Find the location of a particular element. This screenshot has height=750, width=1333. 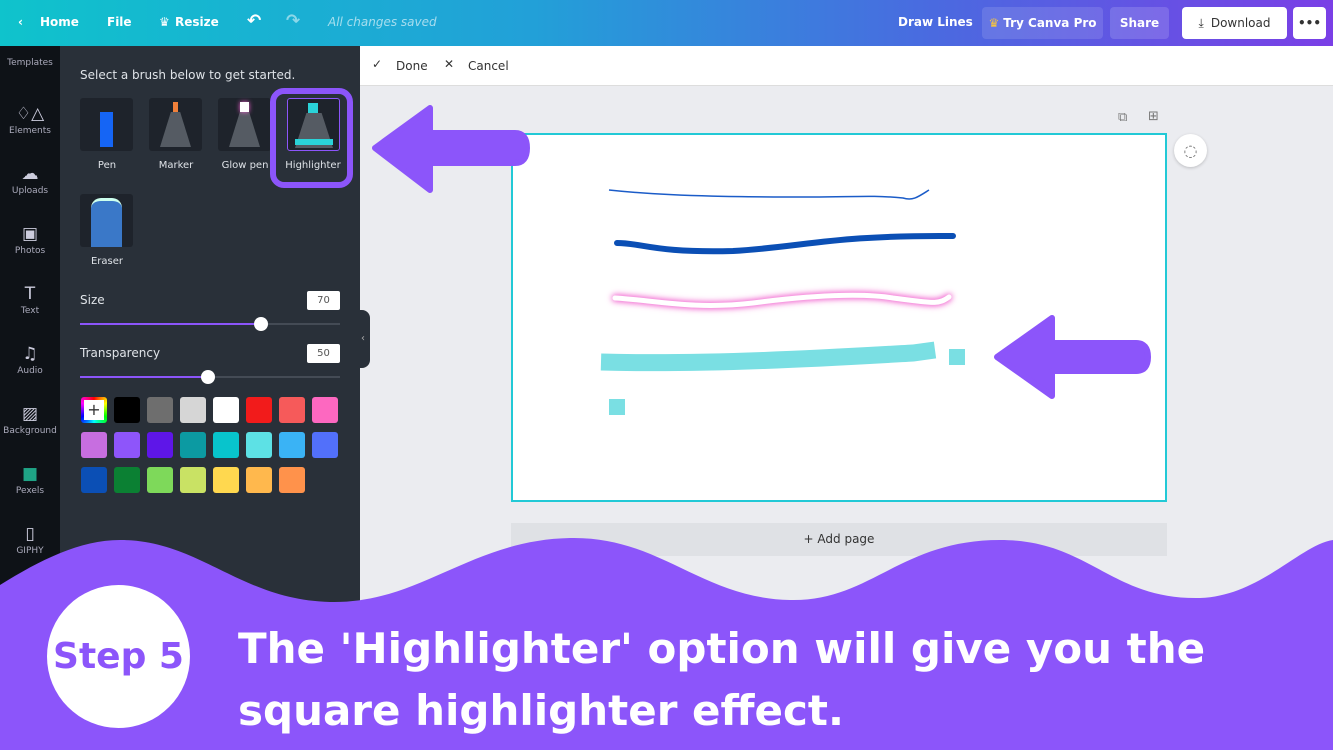

more-button: ••• is located at coordinates (1309, 23).